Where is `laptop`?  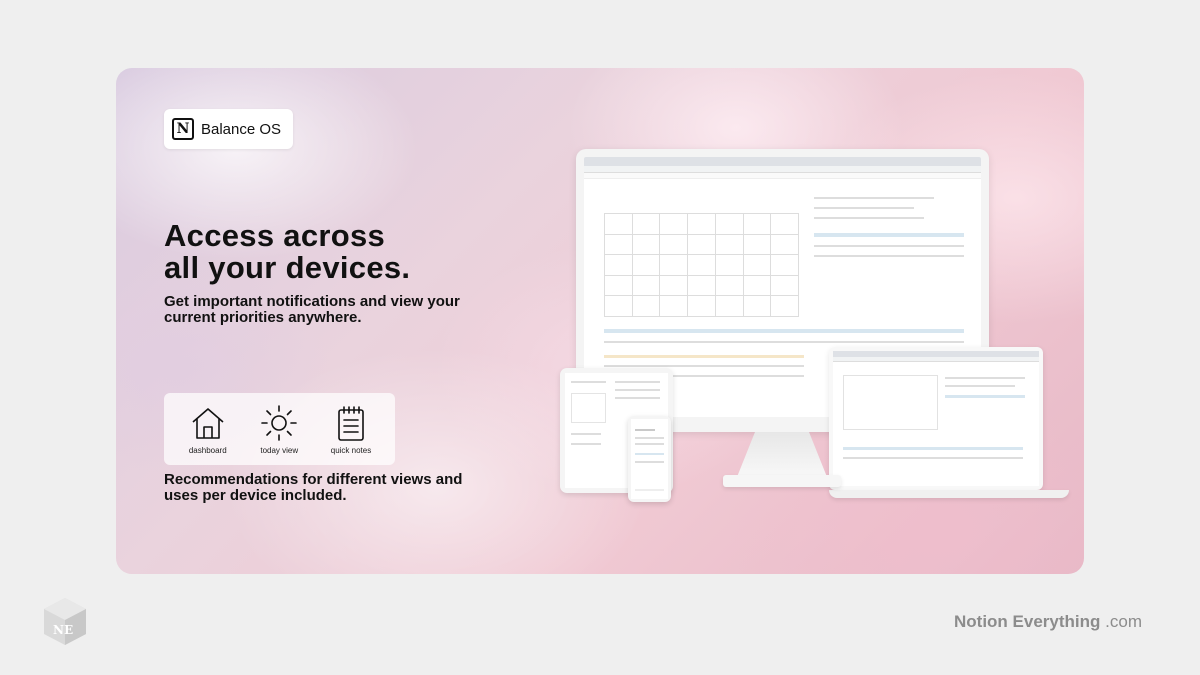
laptop is located at coordinates (936, 418).